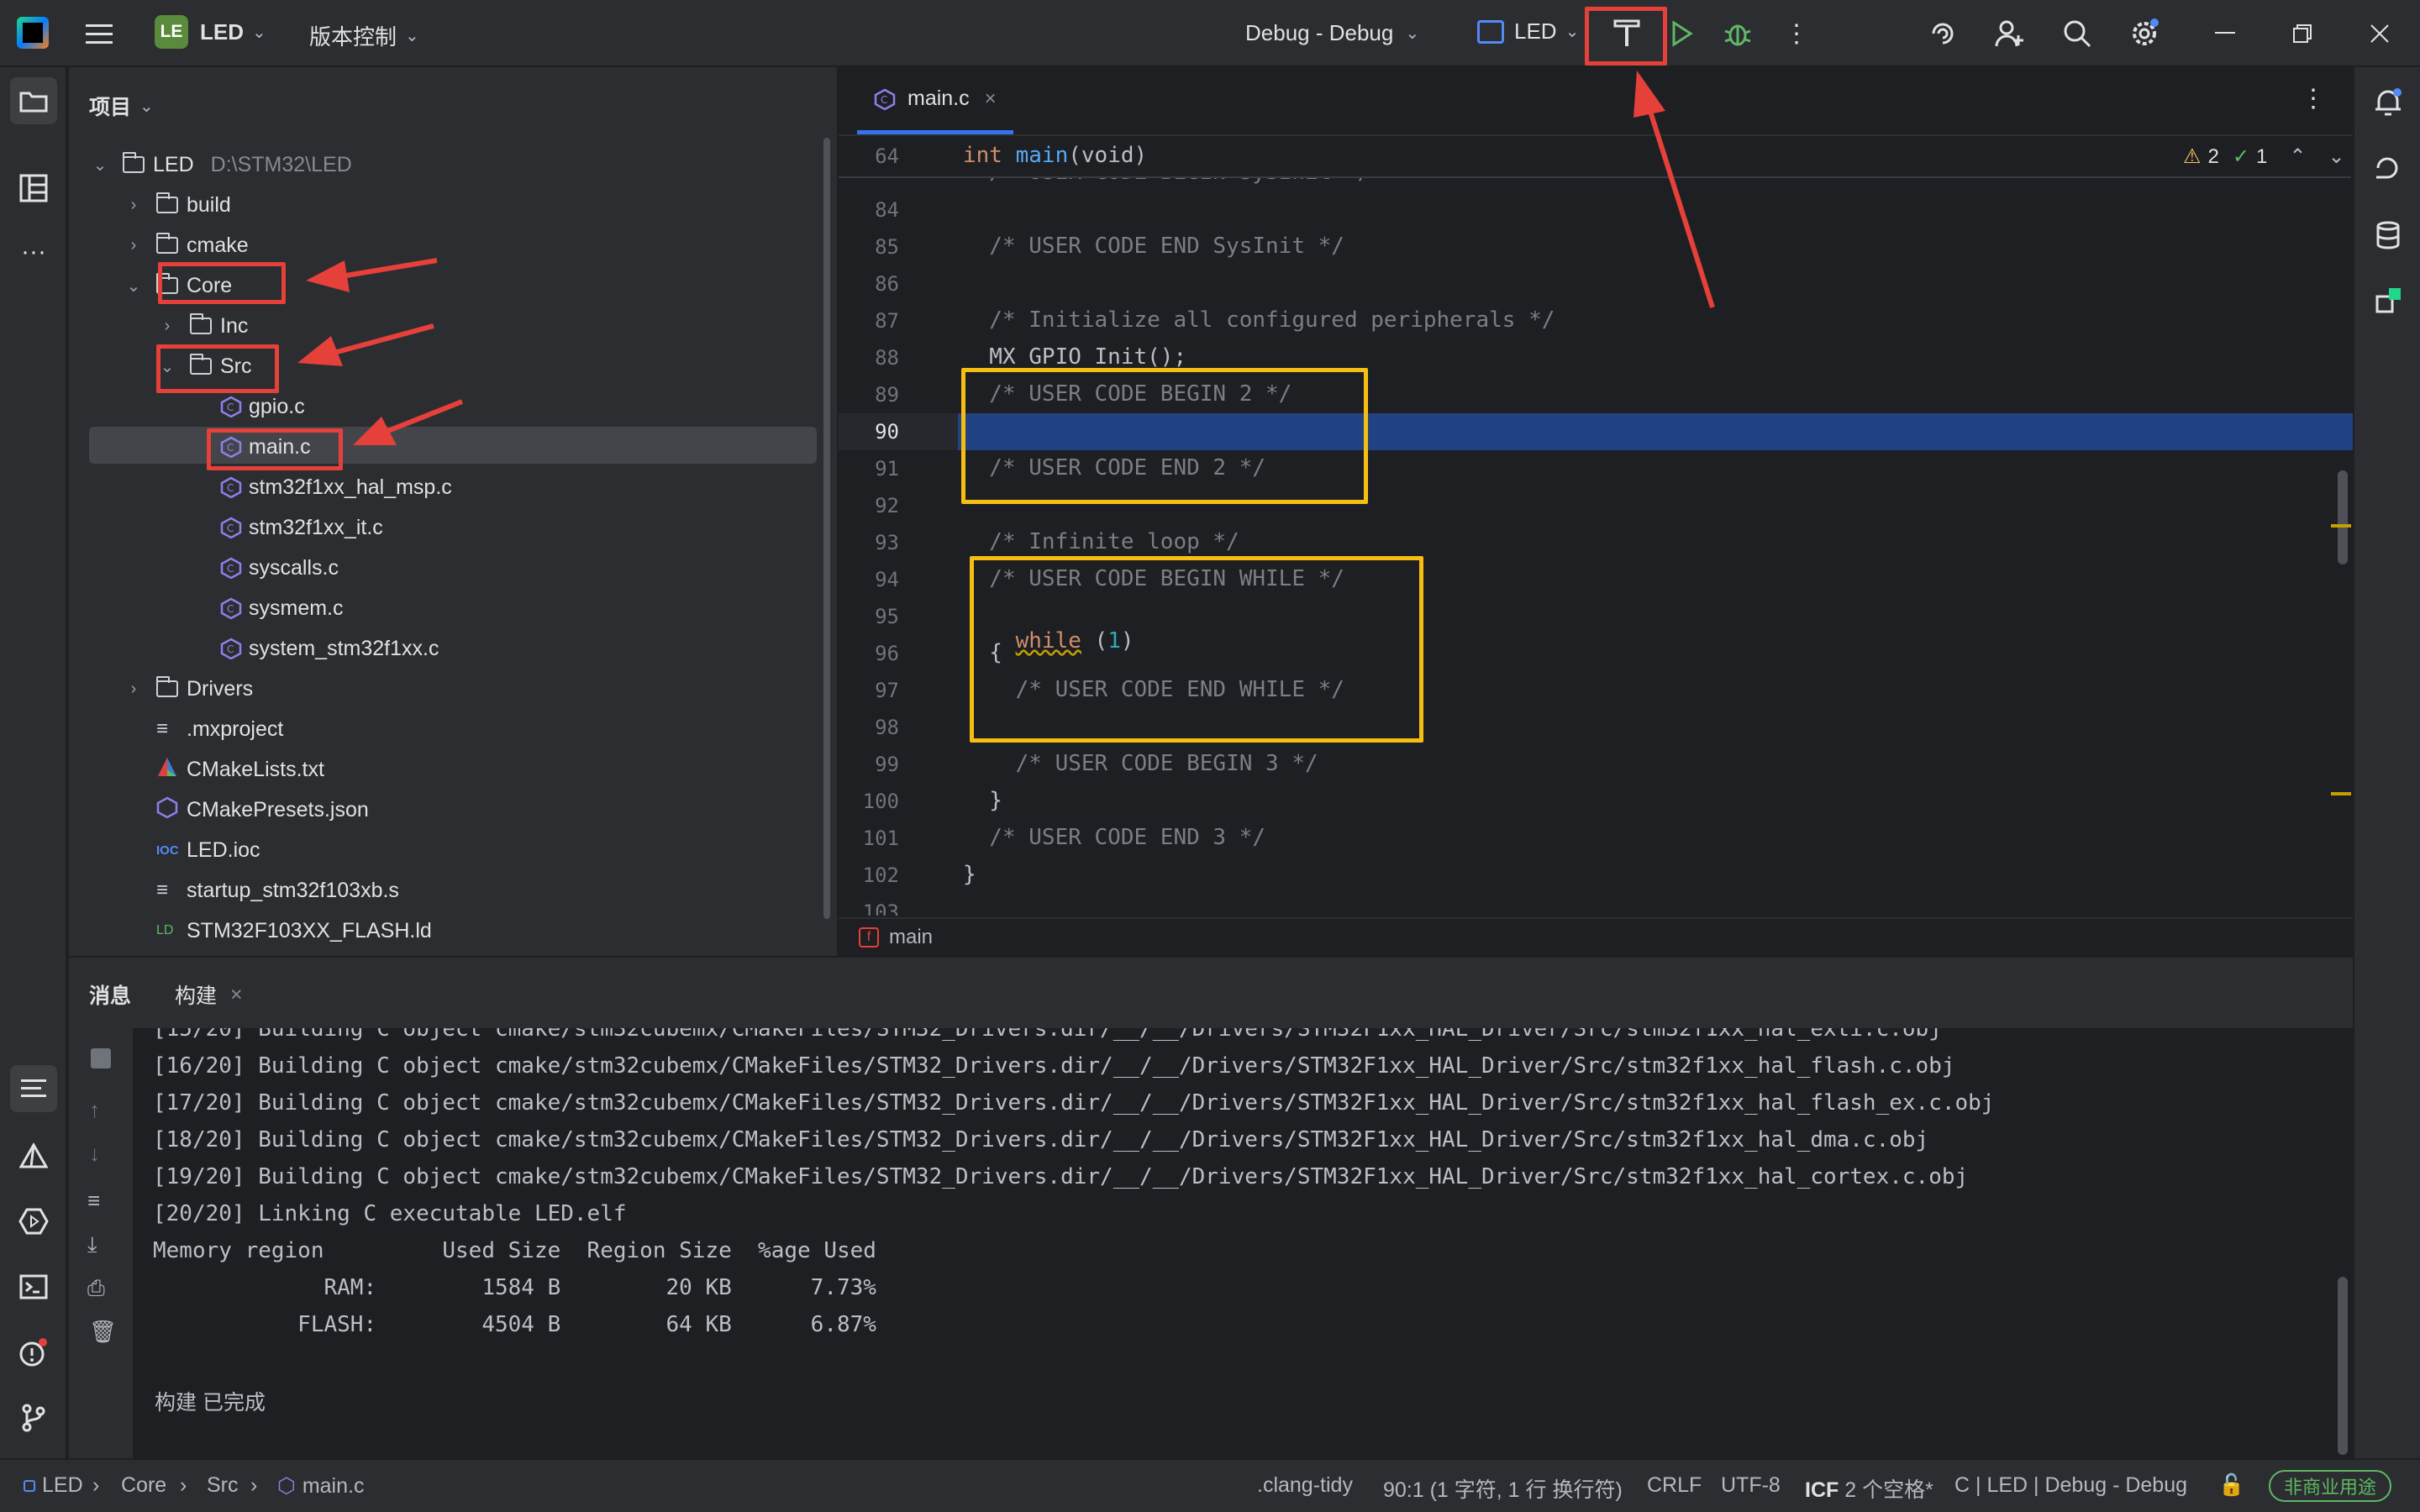 This screenshot has width=2420, height=1512. I want to click on clang-tidy-status: .clang-tidy, so click(1305, 1485).